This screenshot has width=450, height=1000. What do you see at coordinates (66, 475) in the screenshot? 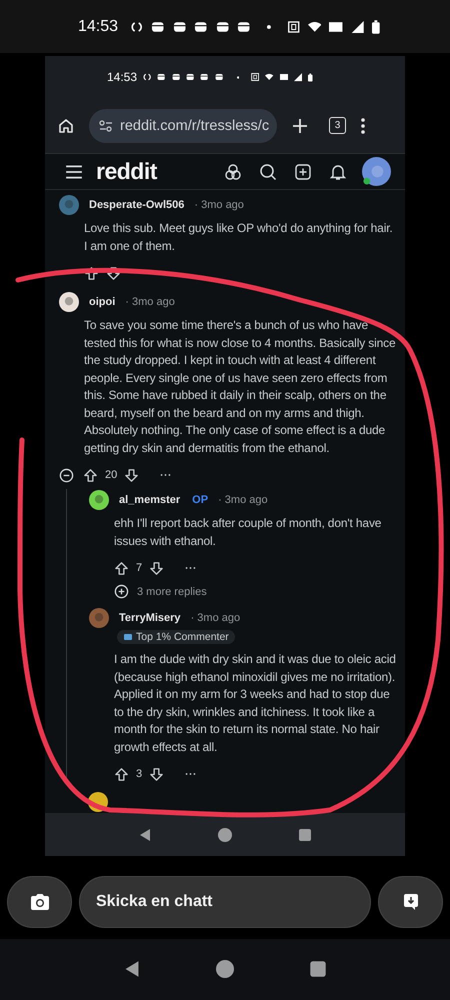
I see `collapse-icon` at bounding box center [66, 475].